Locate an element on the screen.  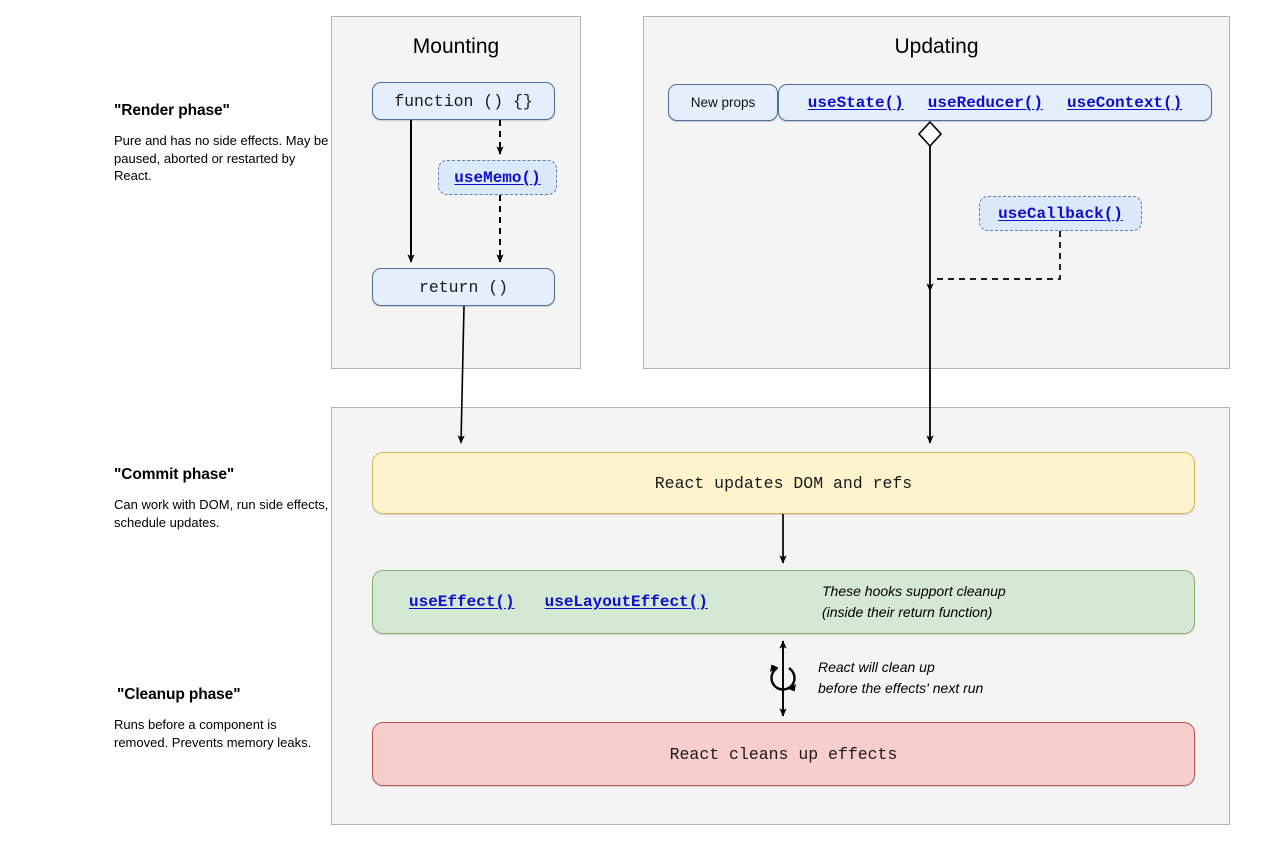
hook-link-useeffect: useEffect() is located at coordinates (462, 602).